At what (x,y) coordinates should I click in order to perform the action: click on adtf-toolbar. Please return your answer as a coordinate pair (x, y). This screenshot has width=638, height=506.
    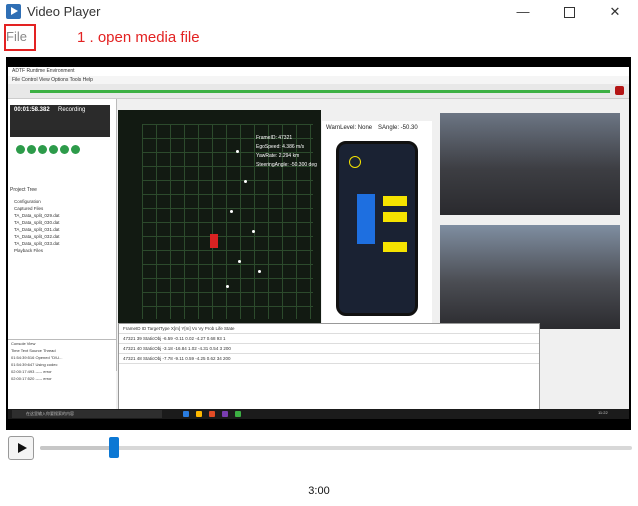
    Looking at the image, I should click on (318, 91).